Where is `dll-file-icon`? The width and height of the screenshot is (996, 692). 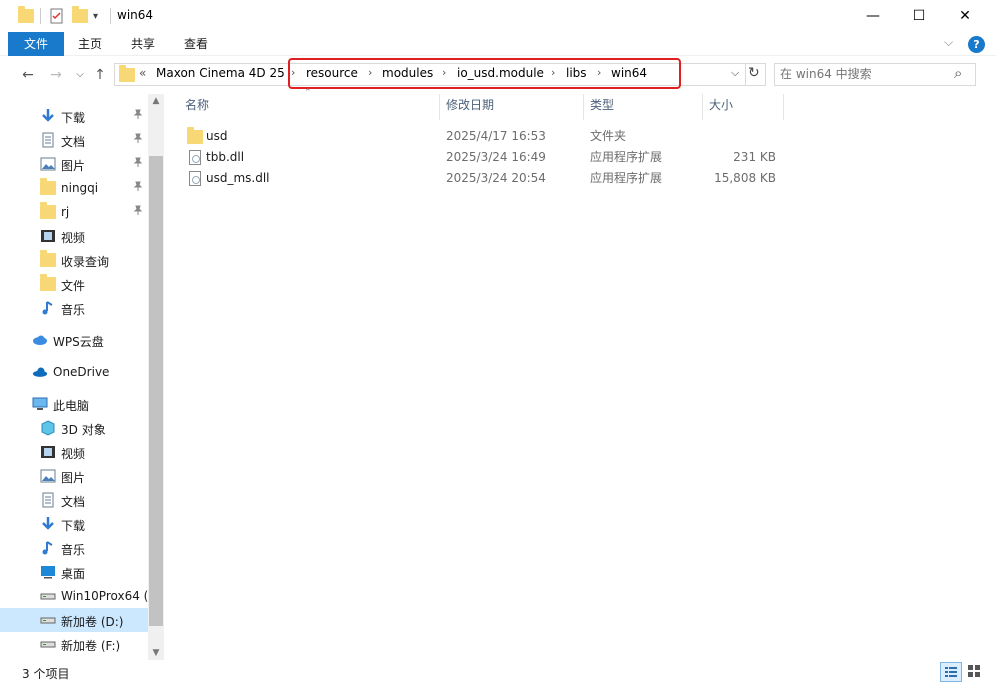
dll-file-icon is located at coordinates (195, 157).